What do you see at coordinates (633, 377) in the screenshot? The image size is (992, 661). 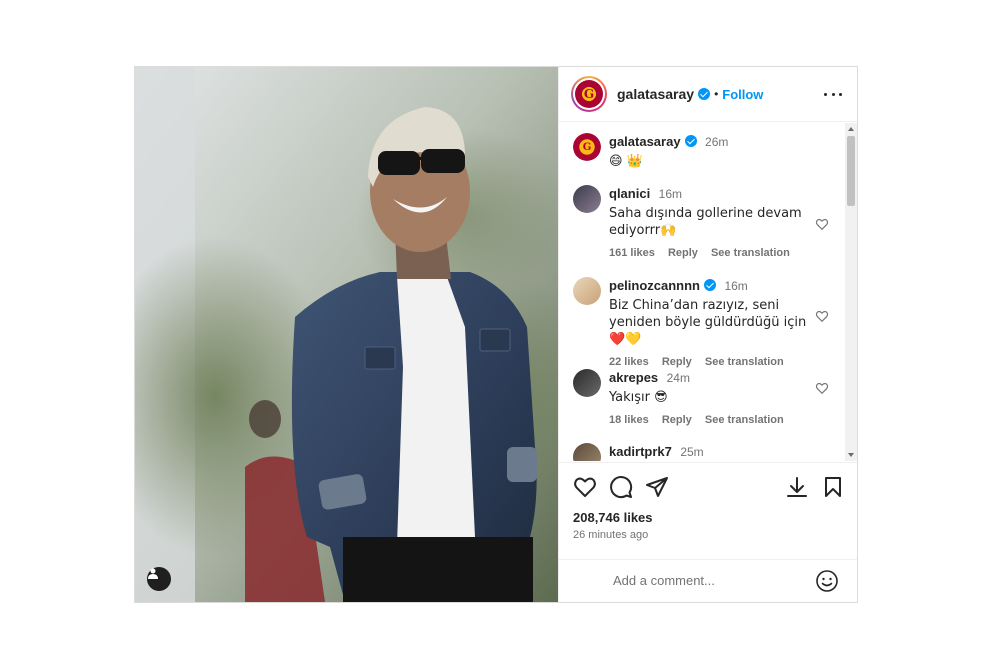 I see `comment-username: akrepes` at bounding box center [633, 377].